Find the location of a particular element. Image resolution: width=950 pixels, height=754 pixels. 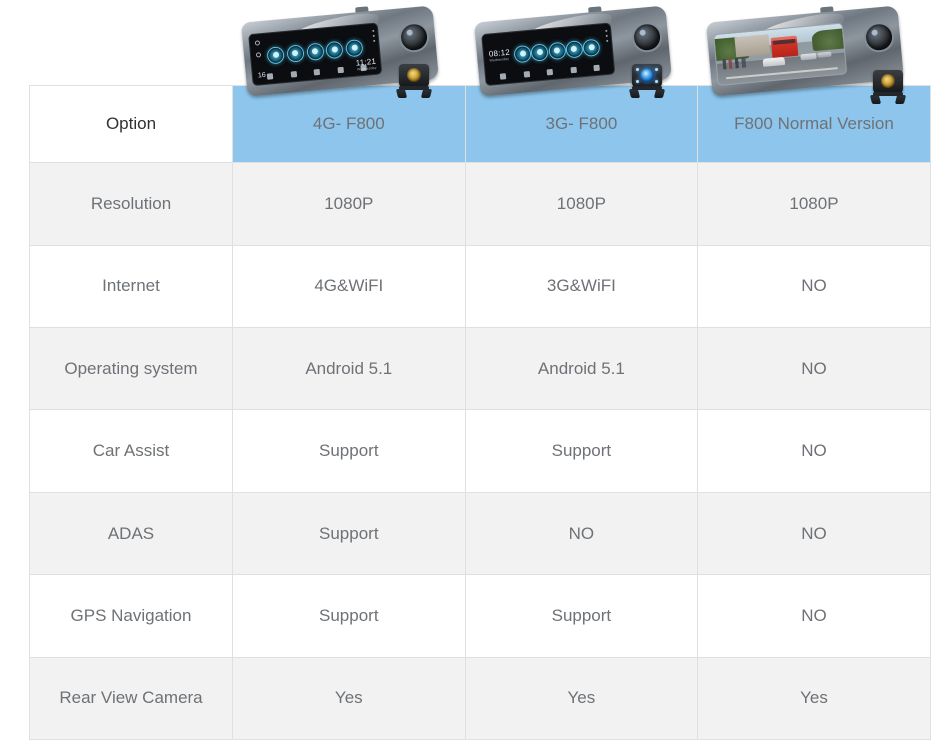

scene-trees-left is located at coordinates (732, 49).